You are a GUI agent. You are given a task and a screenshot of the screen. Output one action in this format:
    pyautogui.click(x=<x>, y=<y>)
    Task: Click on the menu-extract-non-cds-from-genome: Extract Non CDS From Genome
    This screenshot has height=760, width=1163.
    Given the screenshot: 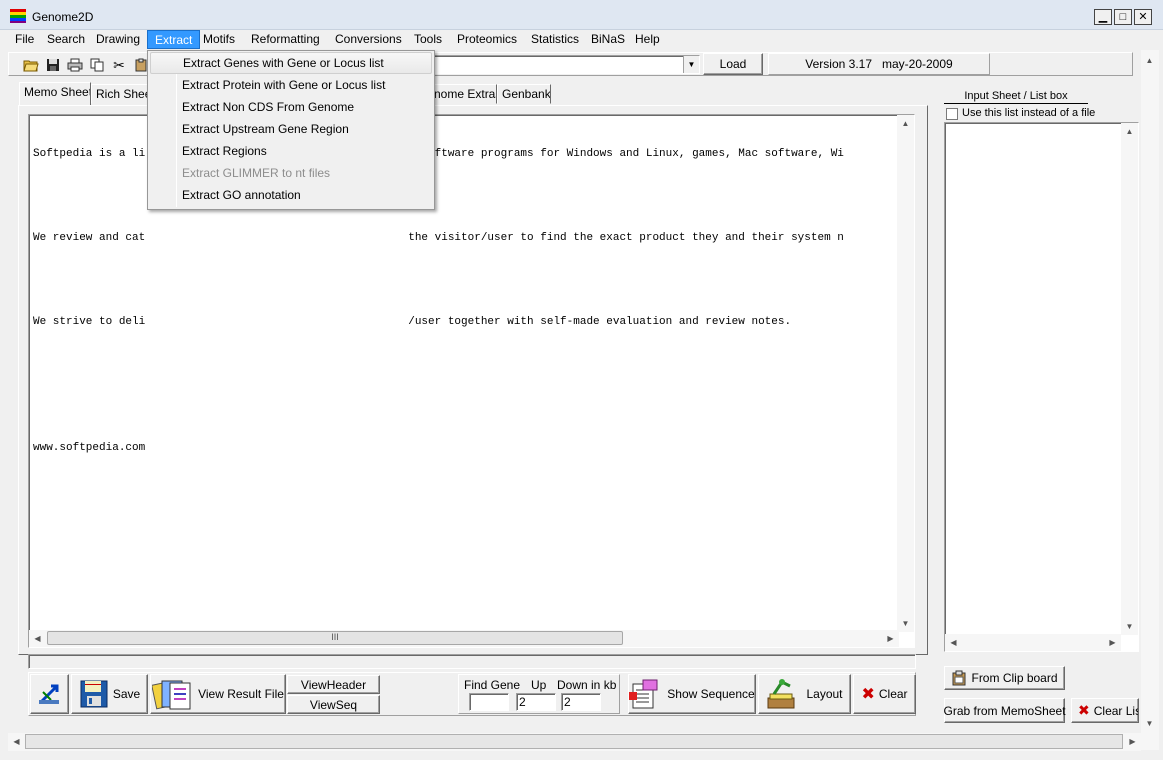 What is the action you would take?
    pyautogui.click(x=292, y=107)
    